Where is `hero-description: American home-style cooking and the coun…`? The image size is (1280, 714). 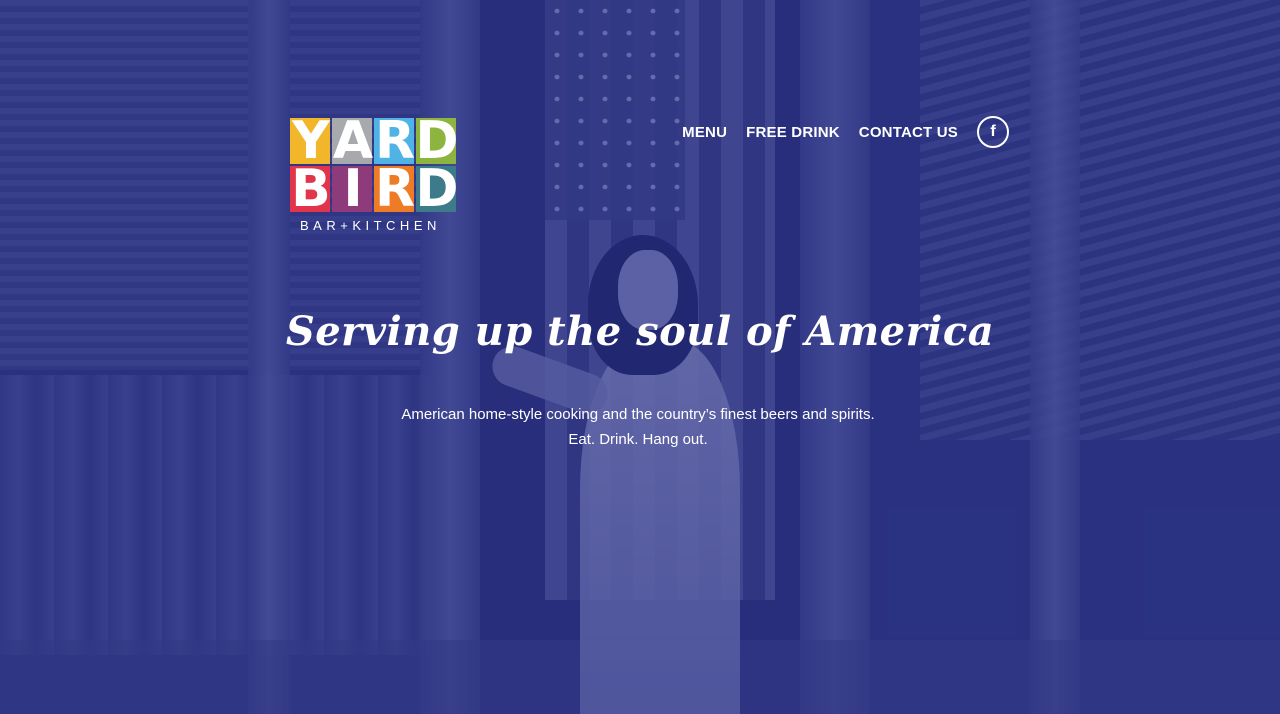 hero-description: American home-style cooking and the coun… is located at coordinates (638, 427).